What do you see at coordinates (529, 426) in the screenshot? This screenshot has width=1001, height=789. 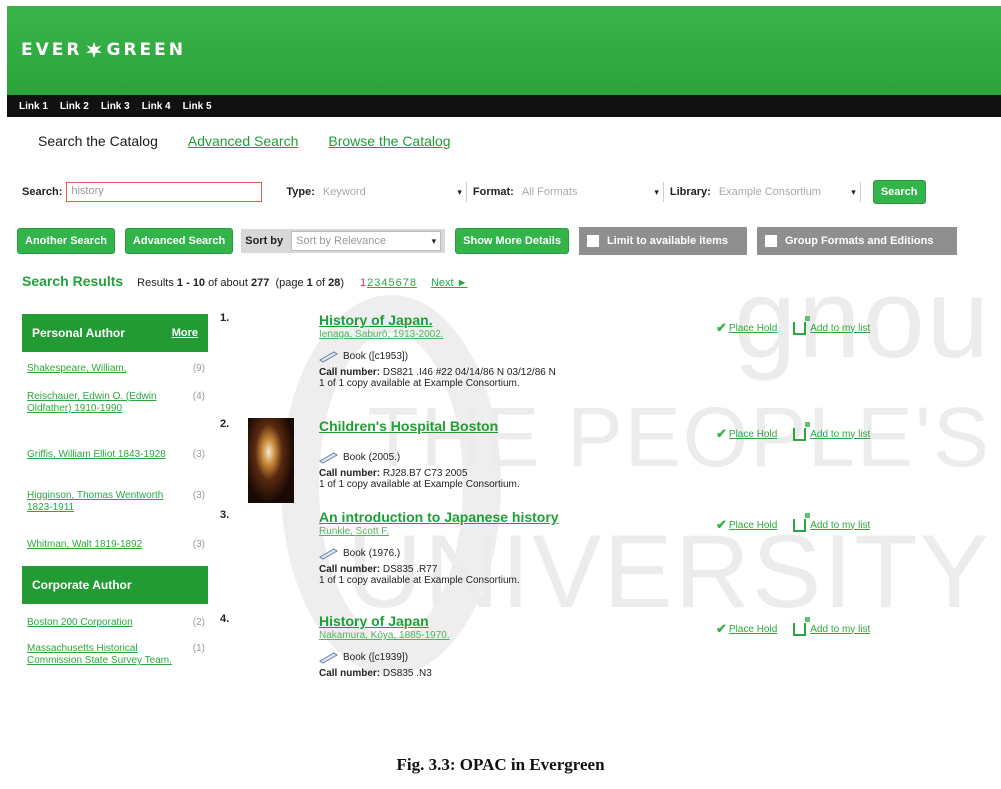 I see `result-title: Children's Hospital Boston` at bounding box center [529, 426].